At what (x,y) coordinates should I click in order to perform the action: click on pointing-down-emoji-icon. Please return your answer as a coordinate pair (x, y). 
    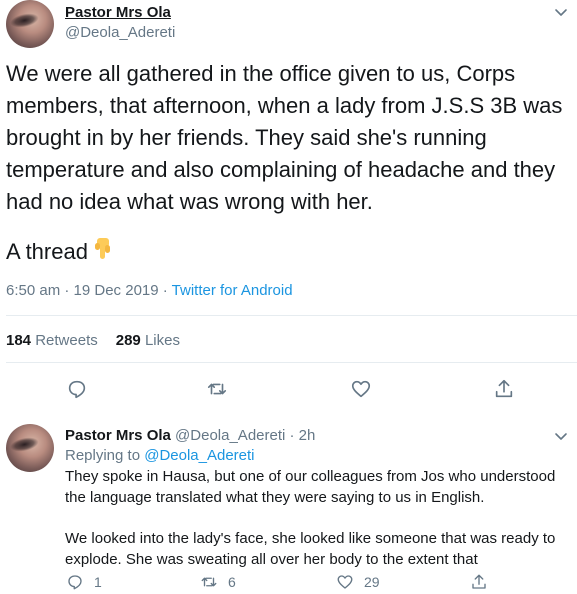
    Looking at the image, I should click on (104, 249).